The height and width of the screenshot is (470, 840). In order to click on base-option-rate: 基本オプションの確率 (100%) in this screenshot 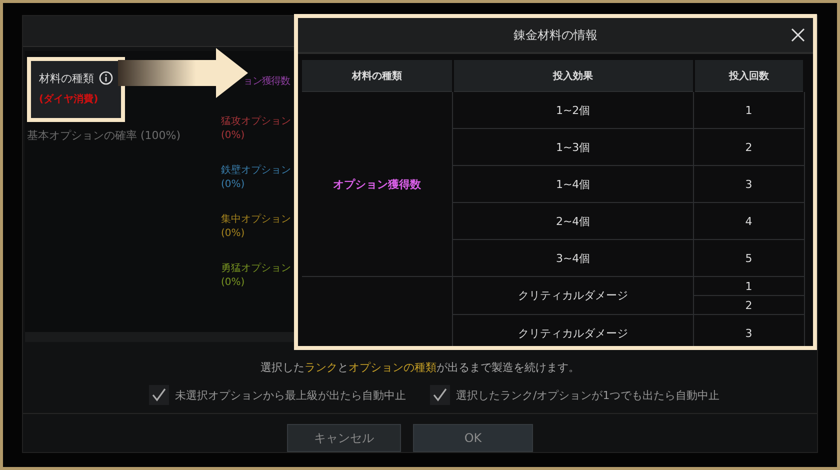, I will do `click(104, 135)`.